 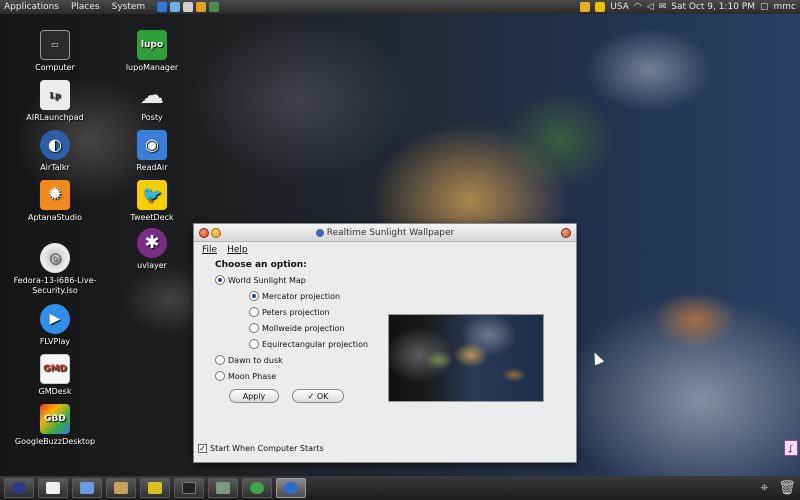 I want to click on option-world-map: World Sunlight Map, so click(x=260, y=280).